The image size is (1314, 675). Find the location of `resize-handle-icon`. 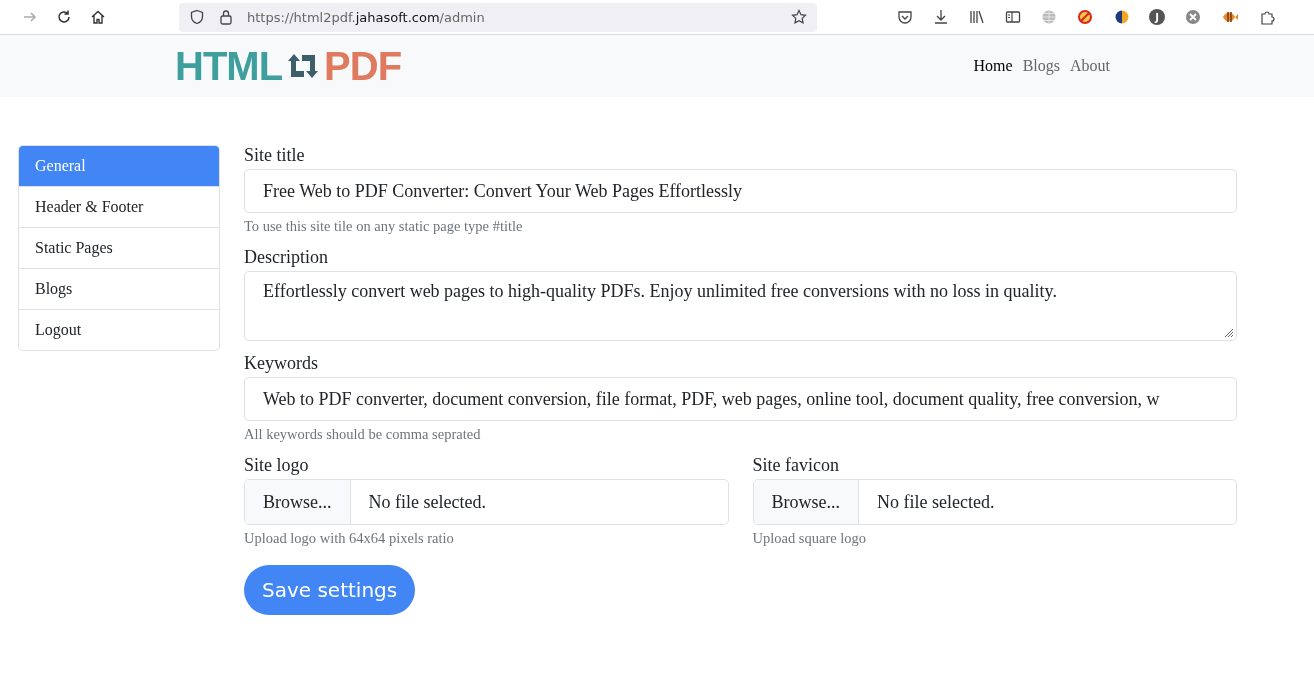

resize-handle-icon is located at coordinates (1228, 332).